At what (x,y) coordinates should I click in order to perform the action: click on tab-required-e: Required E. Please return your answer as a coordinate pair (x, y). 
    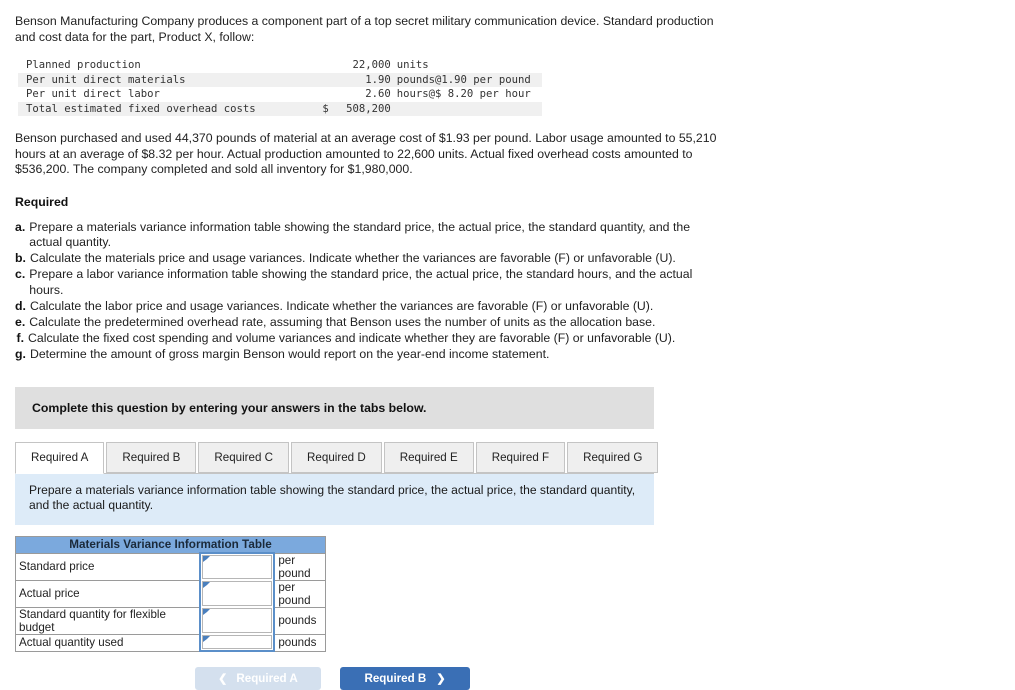
    Looking at the image, I should click on (428, 457).